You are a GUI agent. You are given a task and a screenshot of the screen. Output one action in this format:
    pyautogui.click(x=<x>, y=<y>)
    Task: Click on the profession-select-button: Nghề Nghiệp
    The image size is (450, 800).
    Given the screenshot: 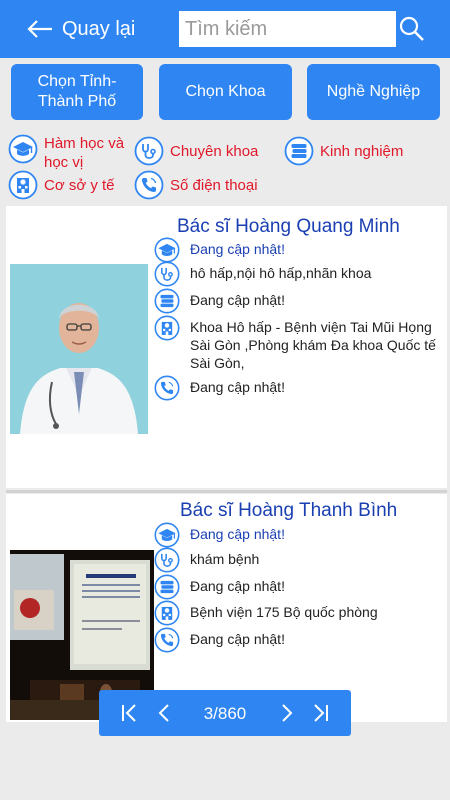 What is the action you would take?
    pyautogui.click(x=373, y=92)
    